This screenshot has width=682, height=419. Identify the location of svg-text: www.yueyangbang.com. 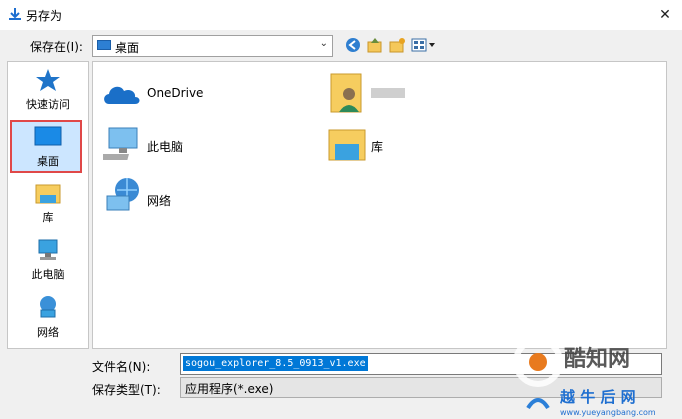
(608, 412).